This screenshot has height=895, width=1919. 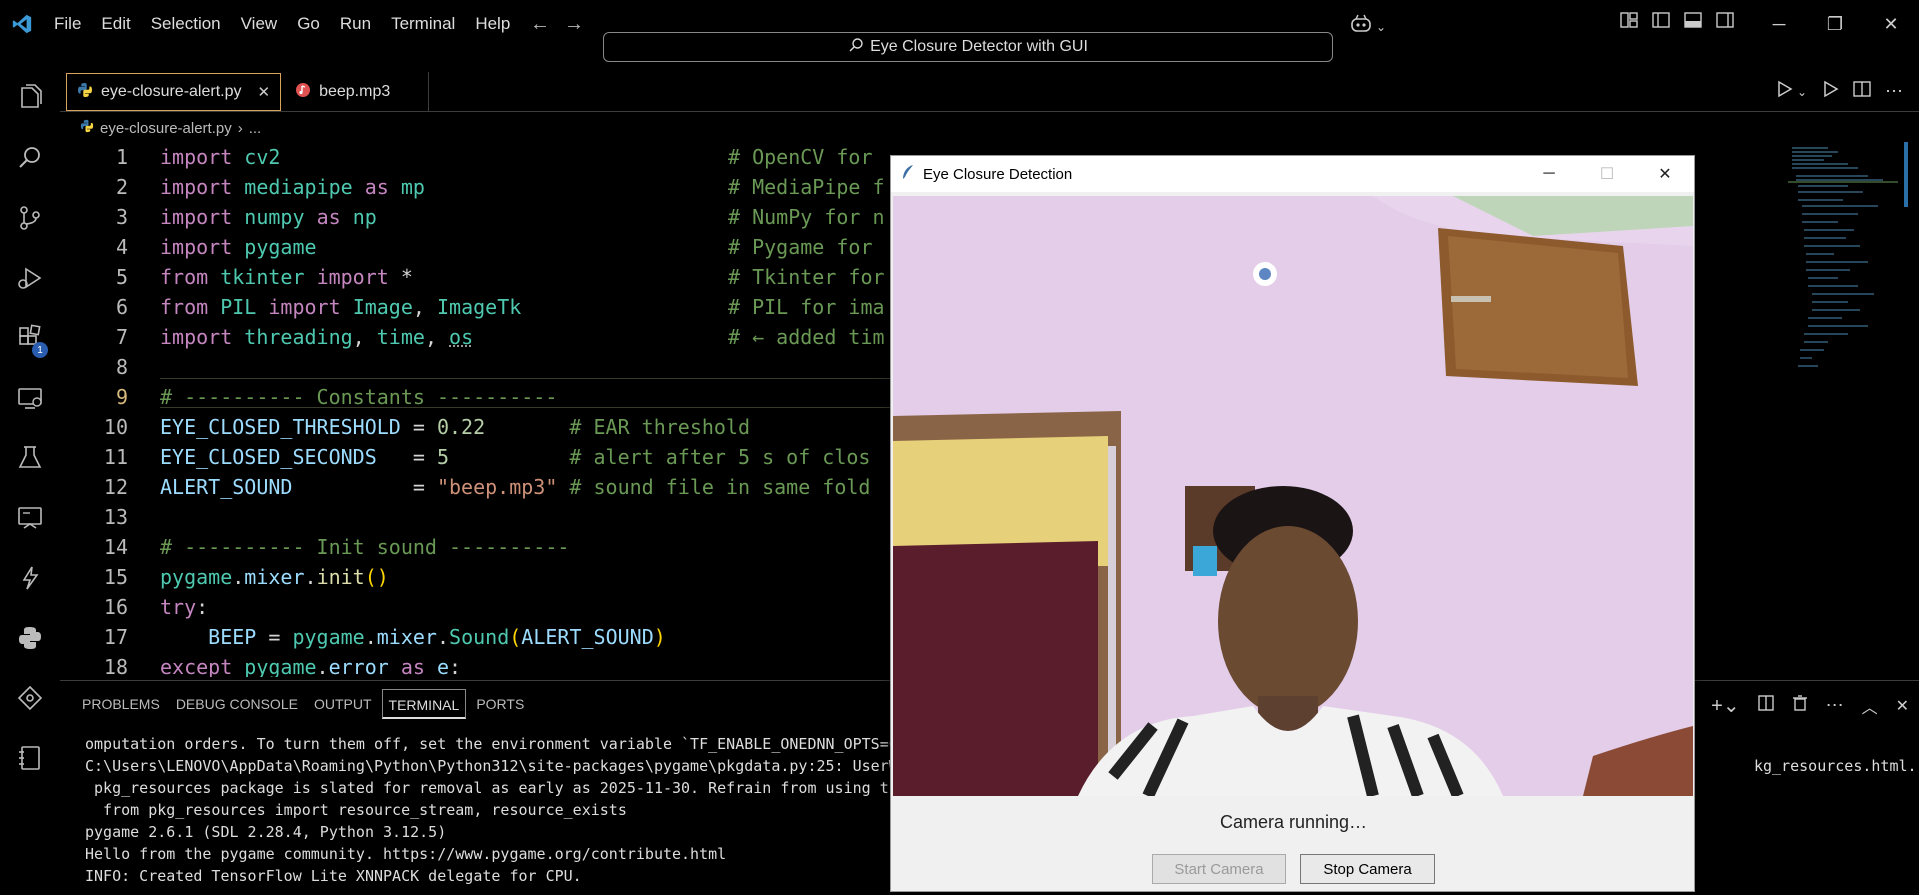 What do you see at coordinates (30, 398) in the screenshot?
I see `remote-explorer-icon` at bounding box center [30, 398].